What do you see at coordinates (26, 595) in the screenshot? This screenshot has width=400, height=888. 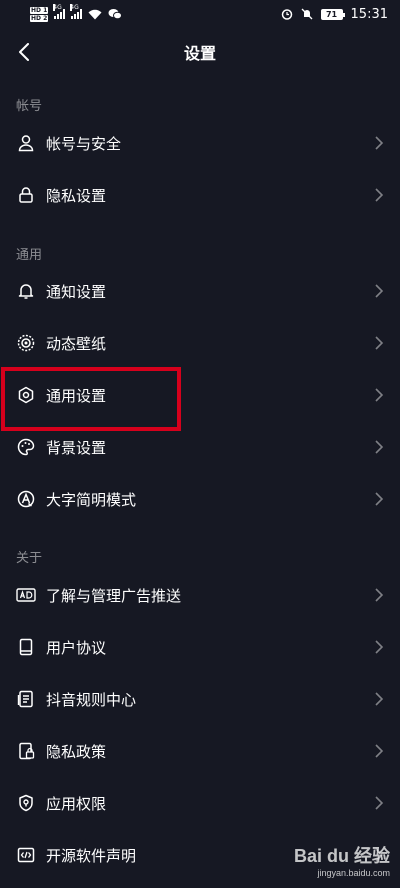 I see `ad-icon` at bounding box center [26, 595].